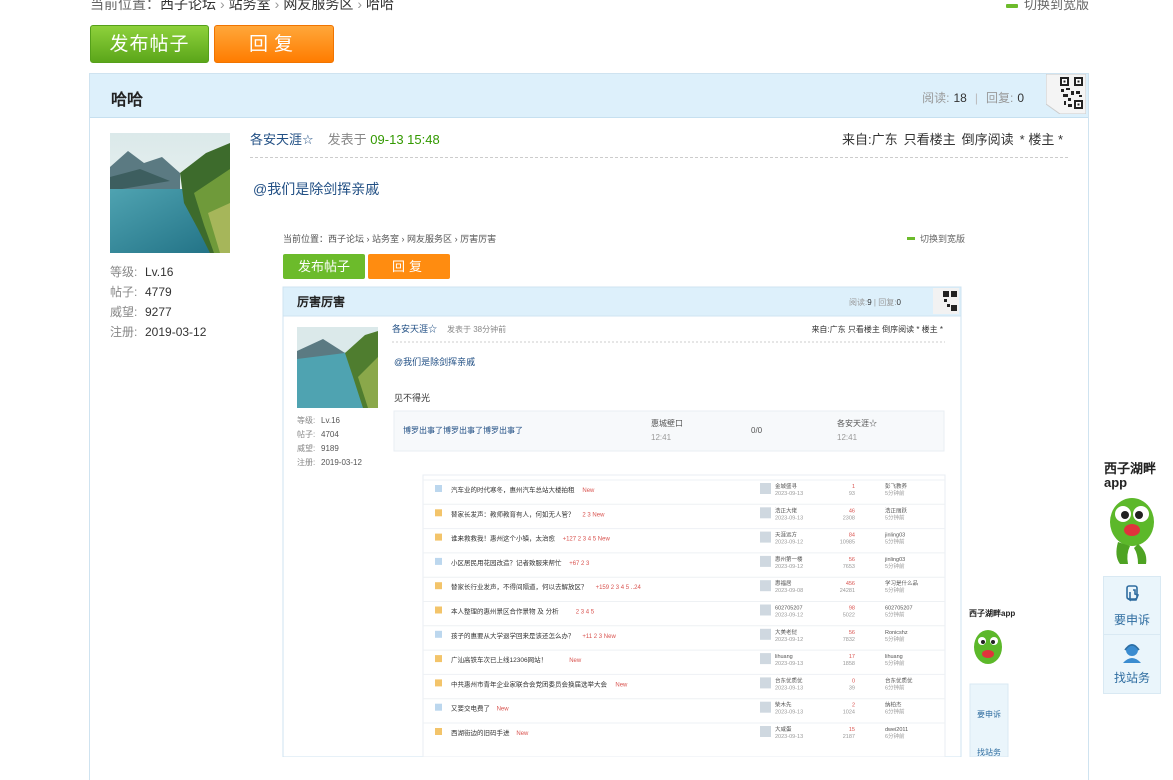  Describe the element at coordinates (853, 487) in the screenshot. I see `list-row-replies: 1` at that location.